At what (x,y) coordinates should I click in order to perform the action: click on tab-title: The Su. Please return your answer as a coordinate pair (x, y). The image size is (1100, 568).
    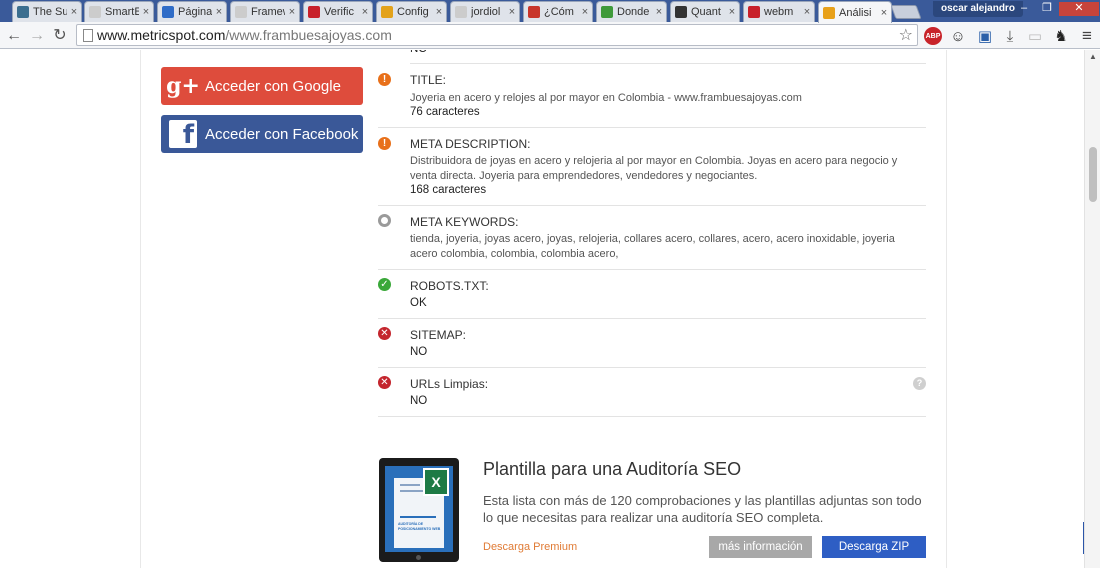
    Looking at the image, I should click on (50, 12).